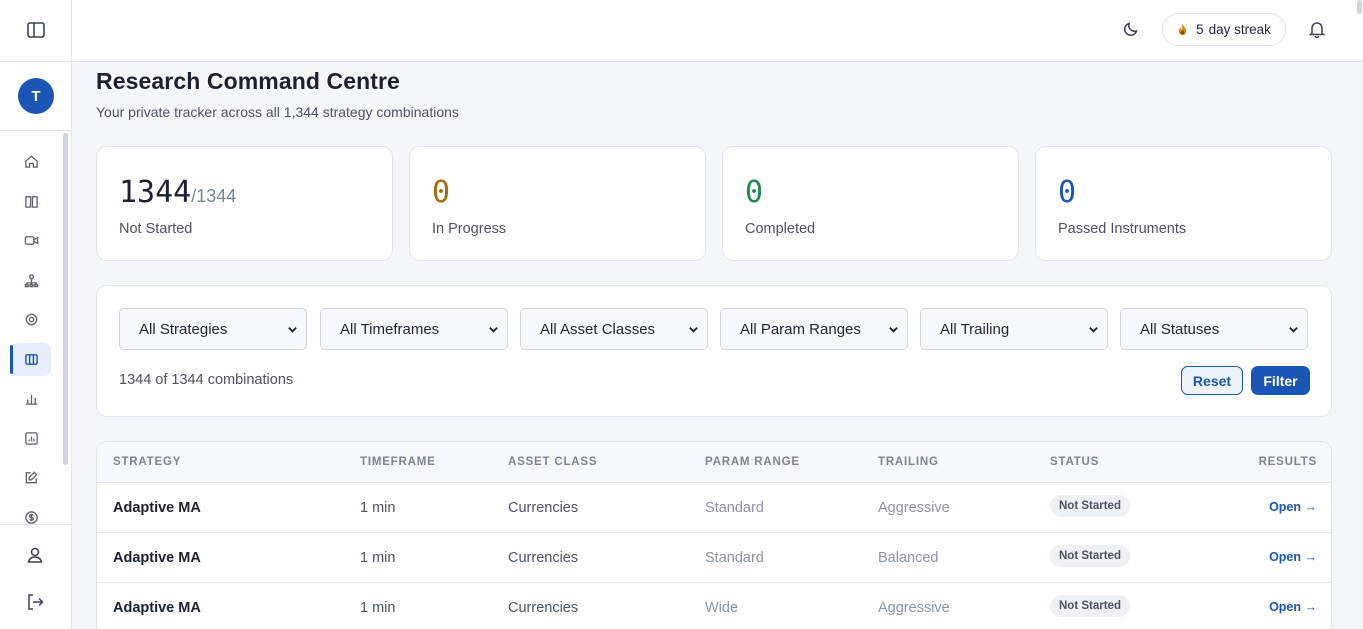 The image size is (1363, 629). I want to click on streak-label: day streak, so click(1239, 29).